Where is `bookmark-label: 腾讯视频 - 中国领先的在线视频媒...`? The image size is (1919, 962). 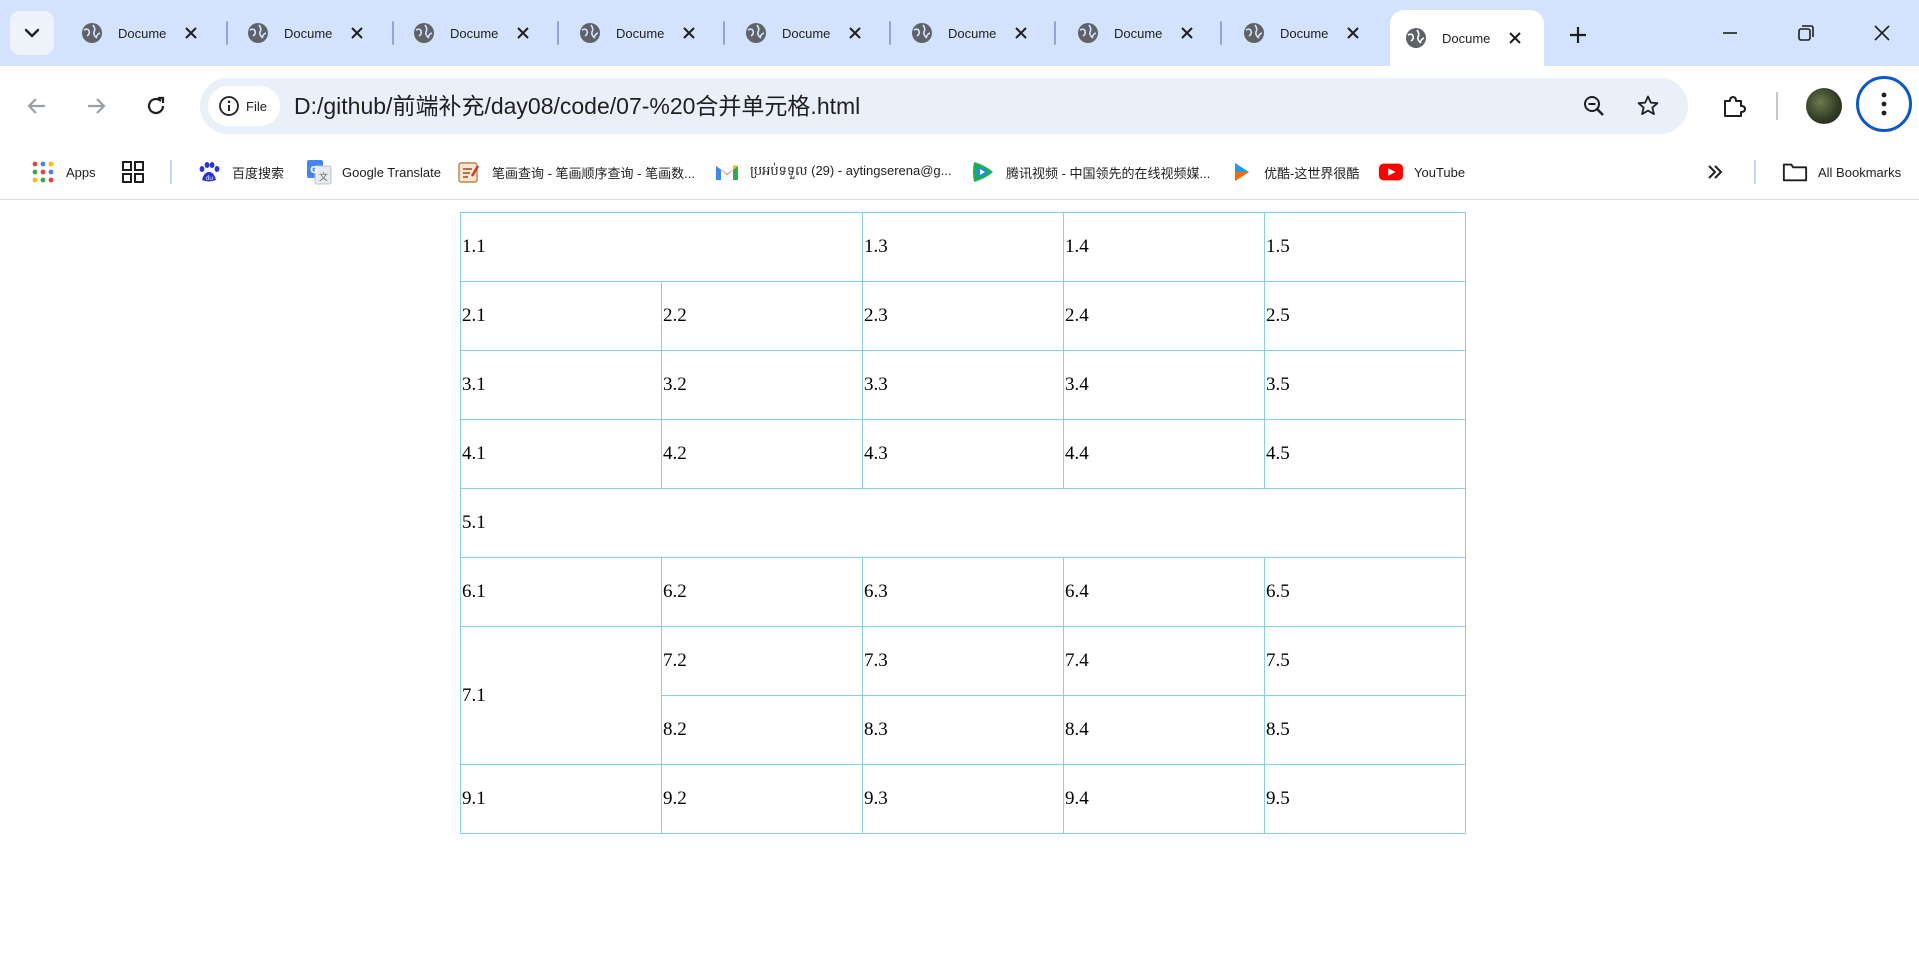
bookmark-label: 腾讯视频 - 中国领先的在线视频媒... is located at coordinates (1108, 173).